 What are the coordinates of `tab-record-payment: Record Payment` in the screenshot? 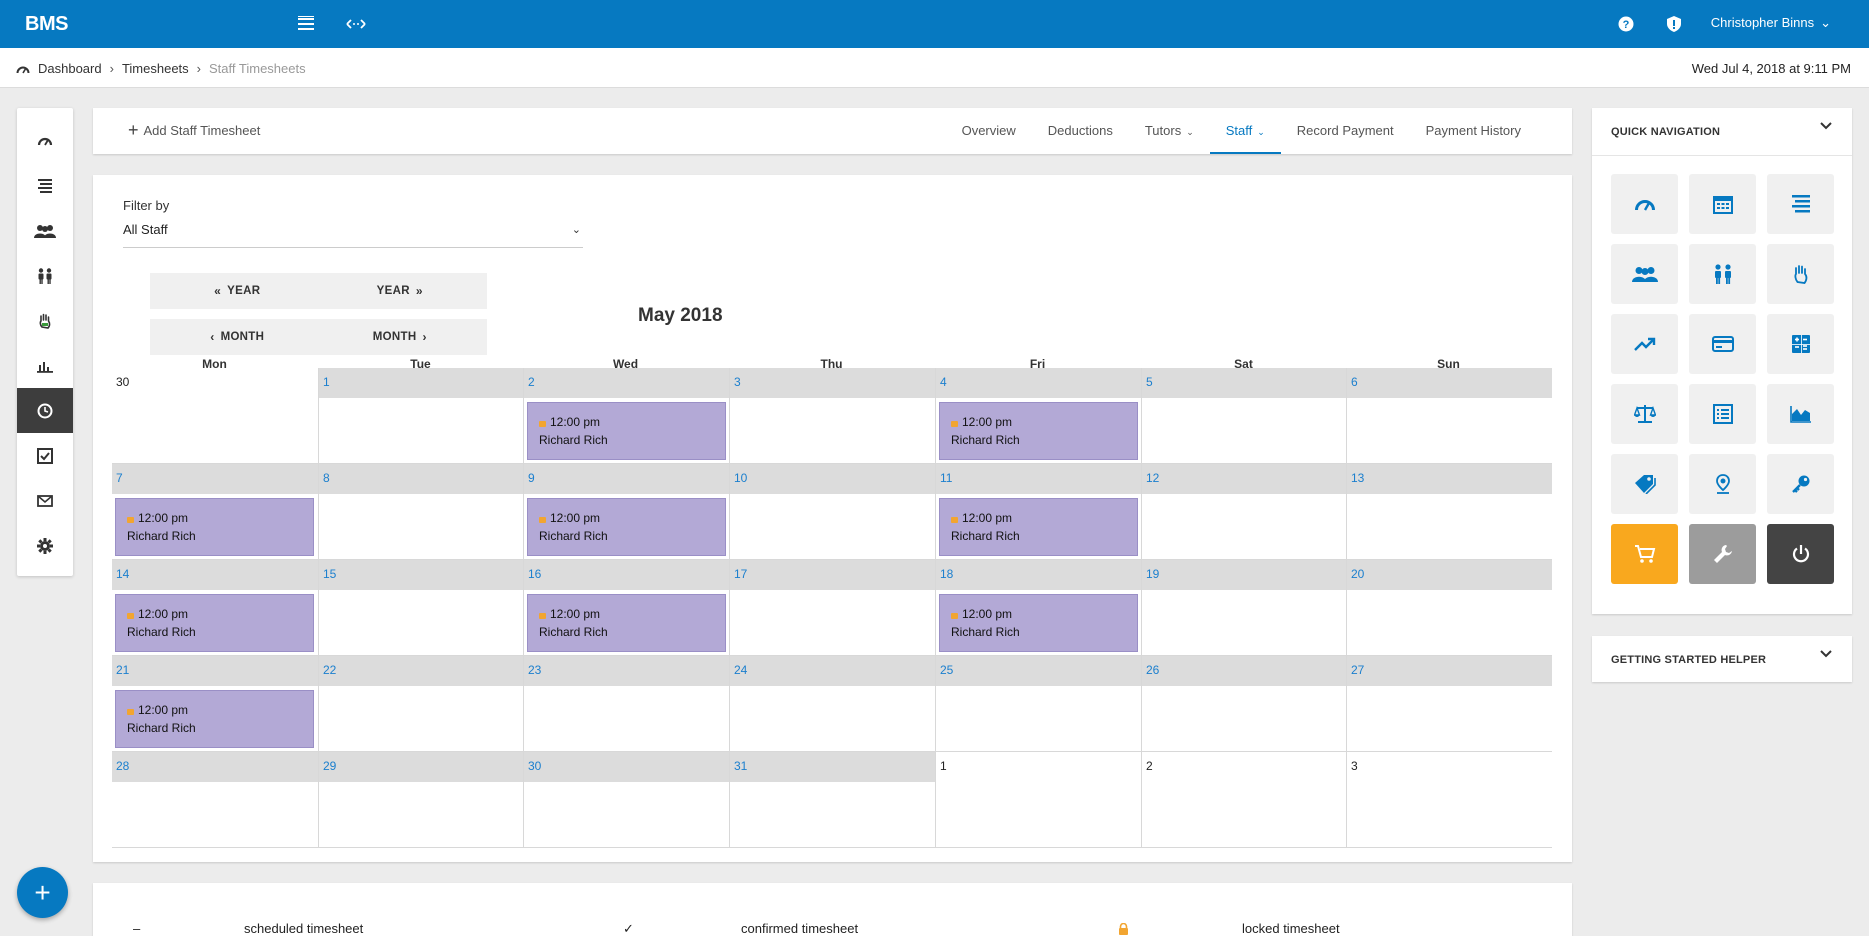 It's located at (1345, 131).